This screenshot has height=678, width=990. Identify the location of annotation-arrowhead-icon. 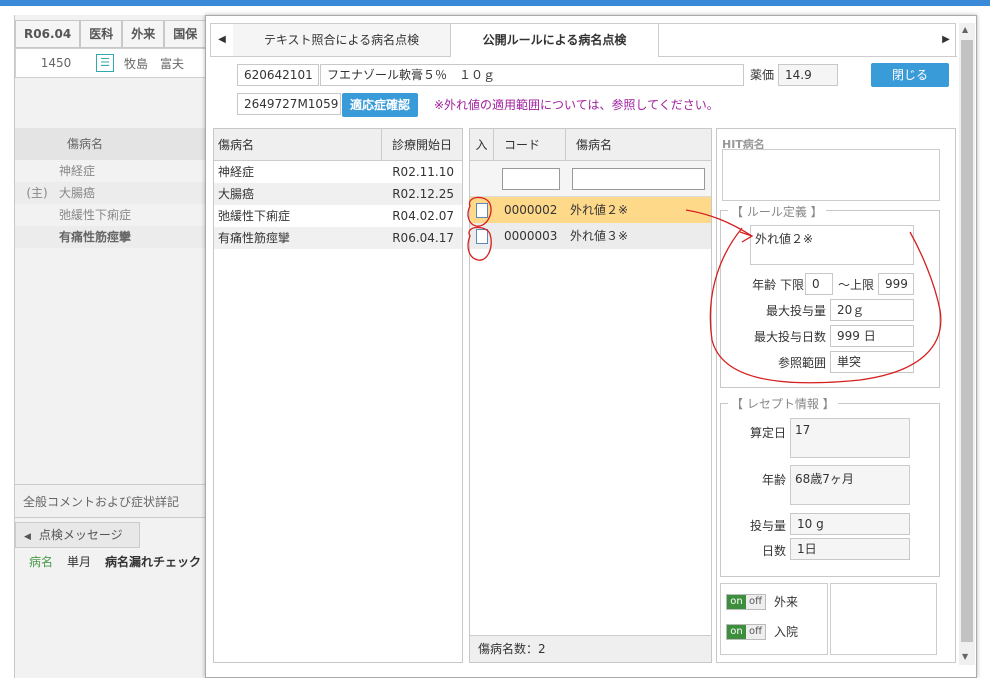
(746, 237).